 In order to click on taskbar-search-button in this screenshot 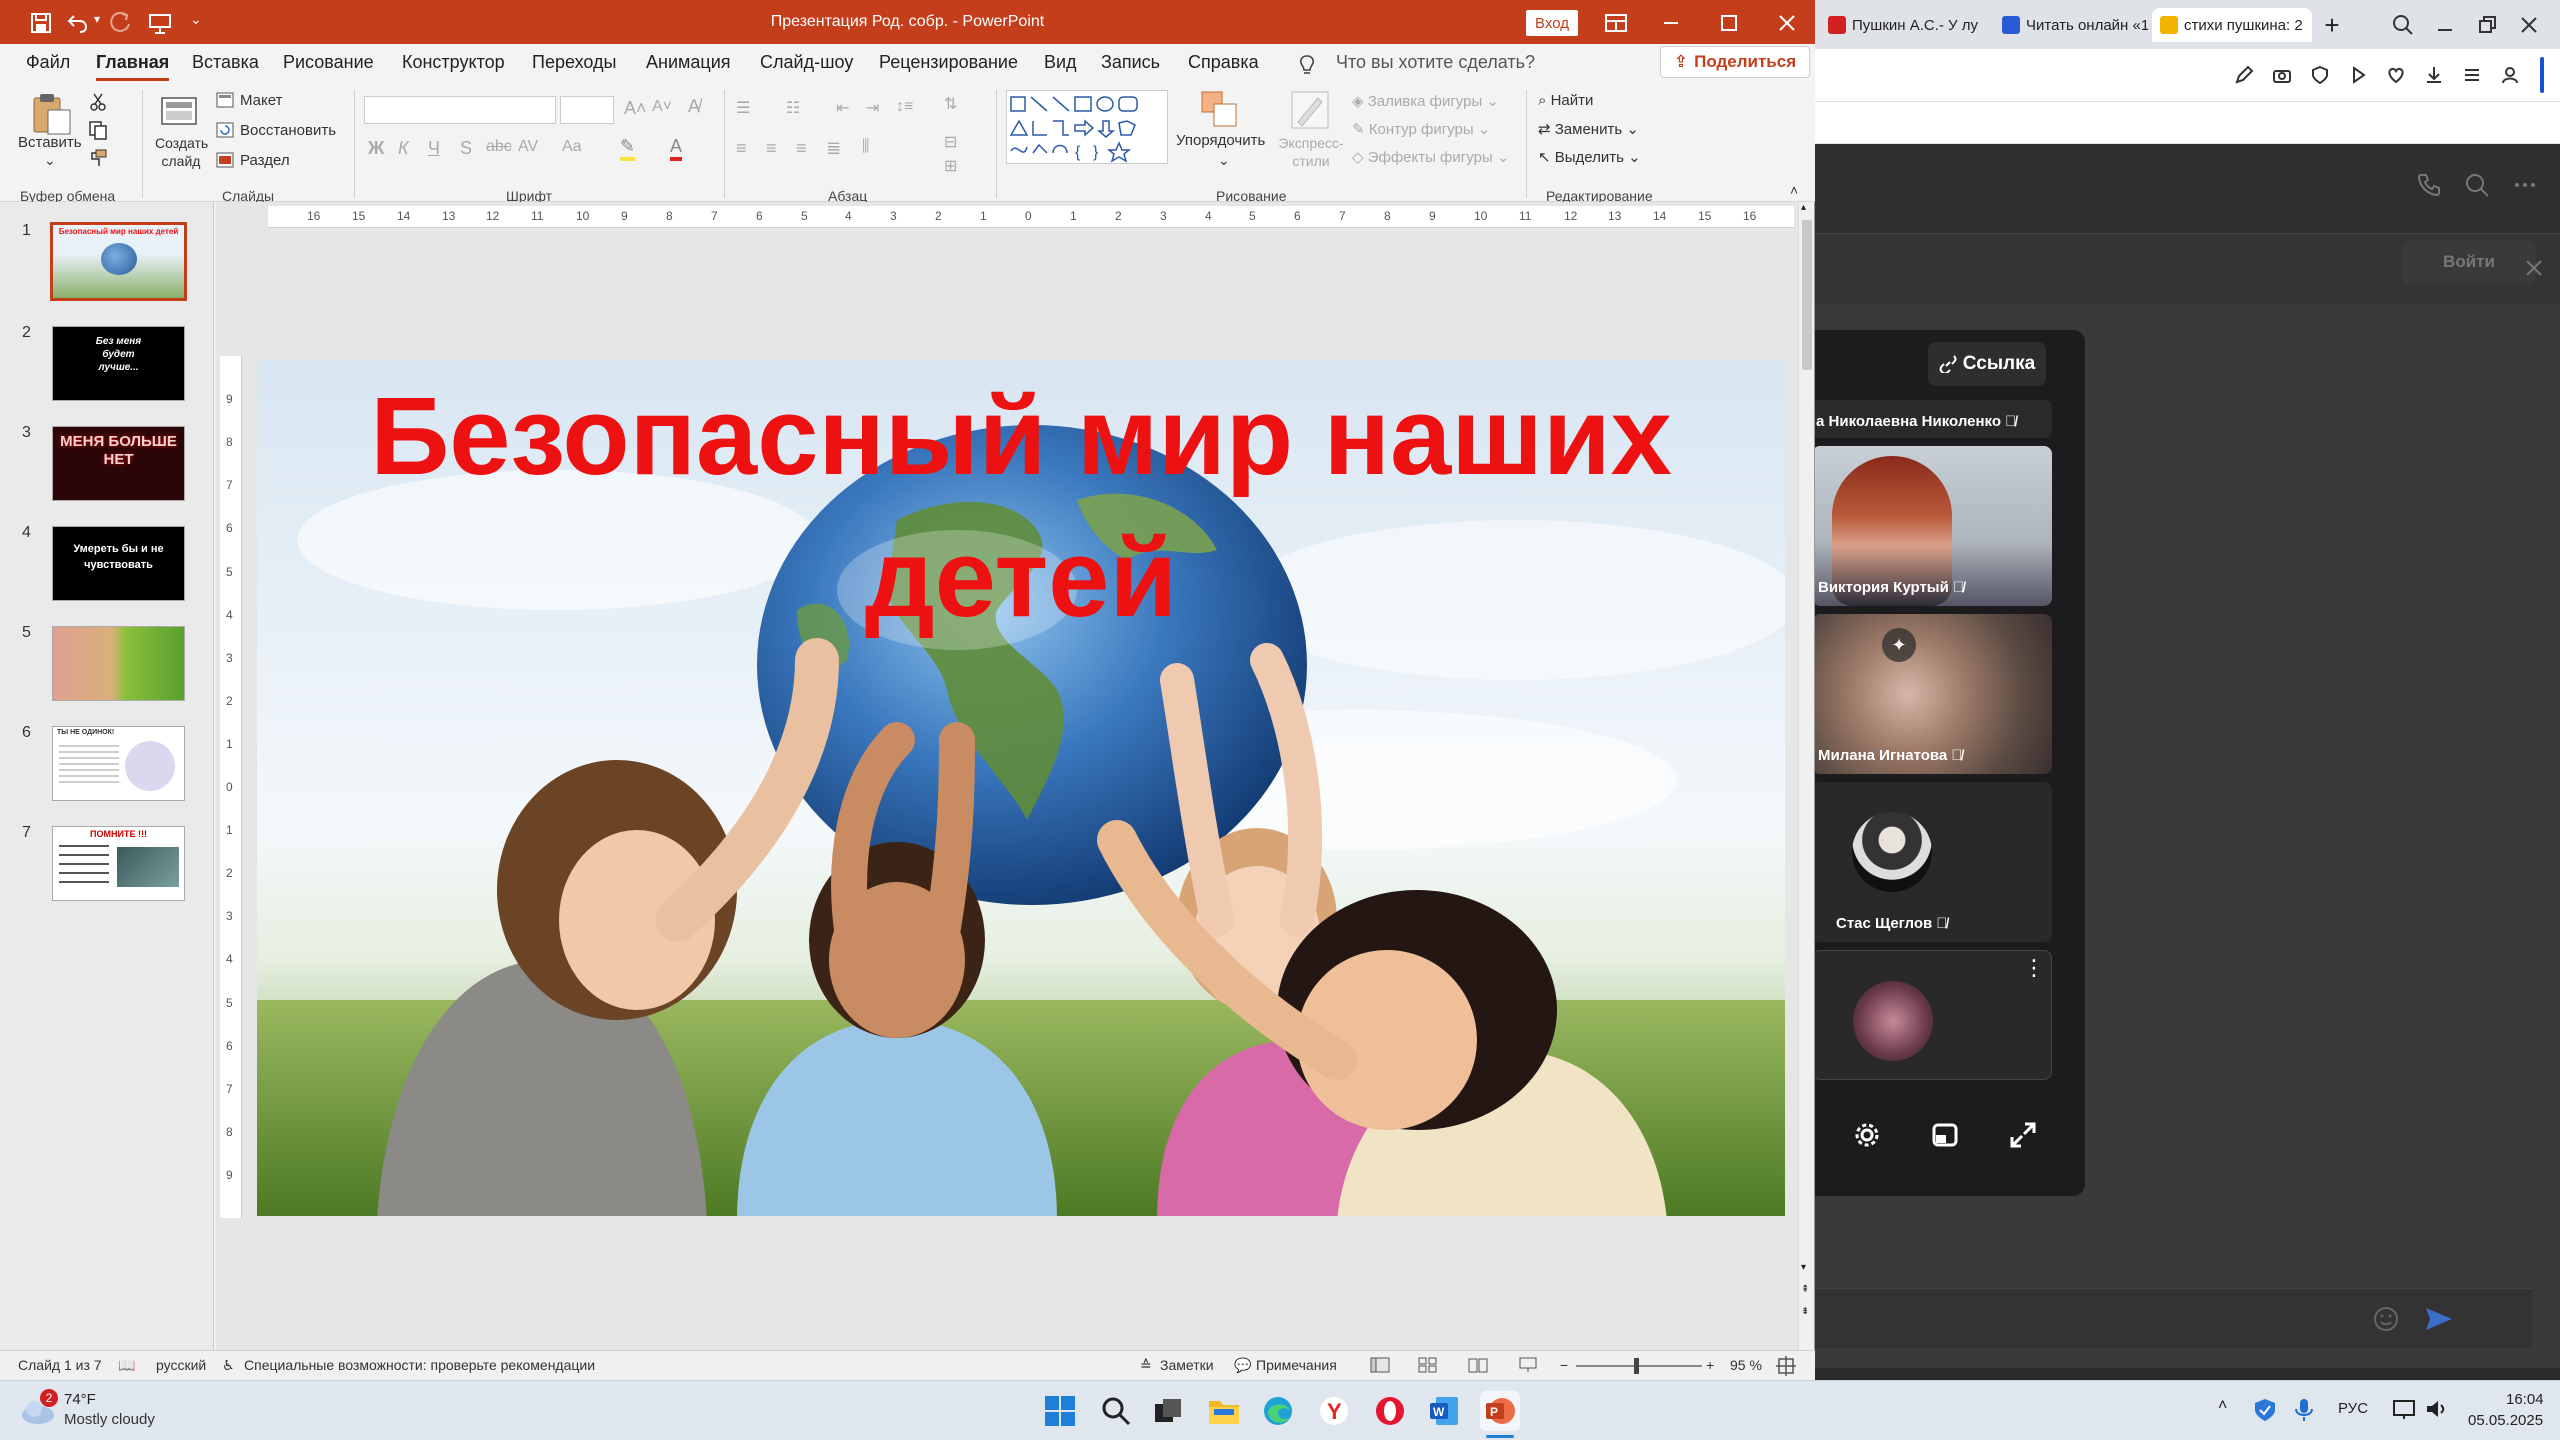, I will do `click(1116, 1411)`.